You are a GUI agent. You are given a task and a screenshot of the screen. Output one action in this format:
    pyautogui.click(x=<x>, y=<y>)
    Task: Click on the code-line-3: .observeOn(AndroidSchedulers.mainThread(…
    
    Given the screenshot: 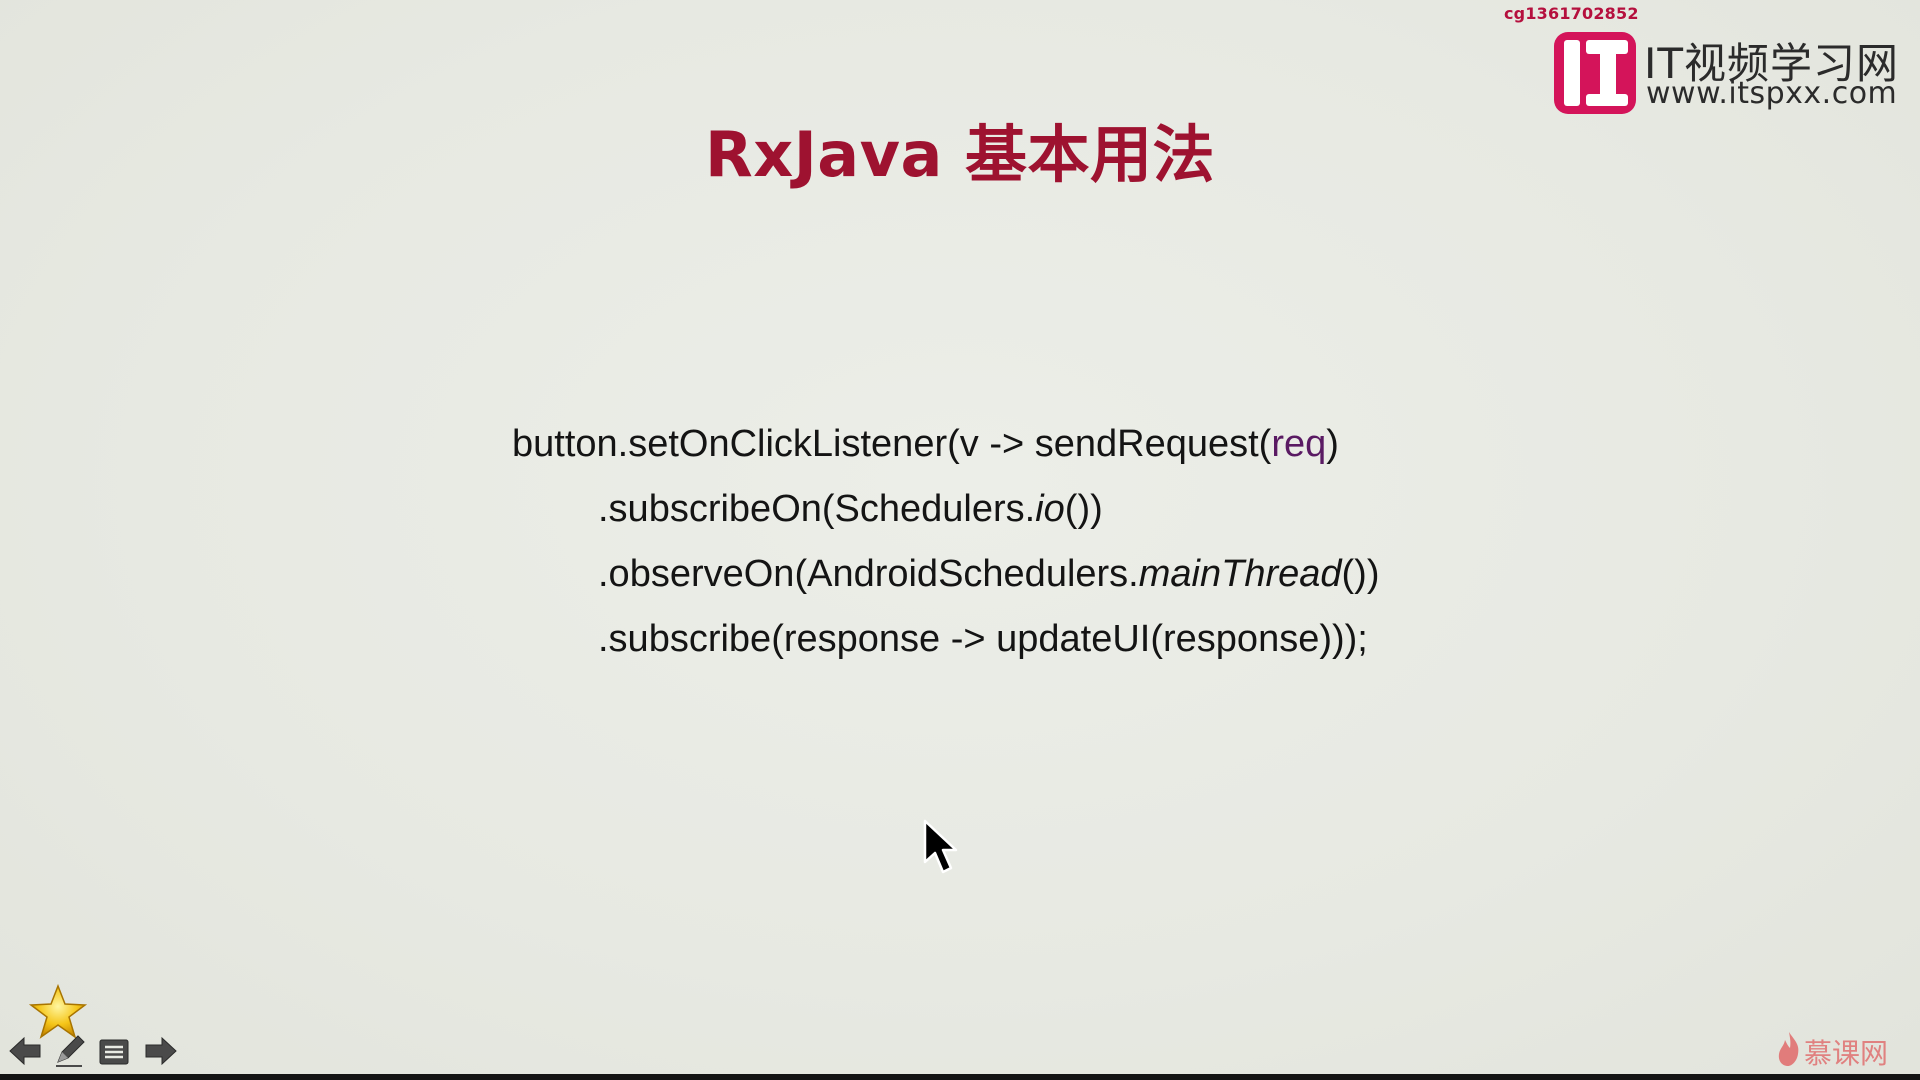 What is the action you would take?
    pyautogui.click(x=945, y=574)
    